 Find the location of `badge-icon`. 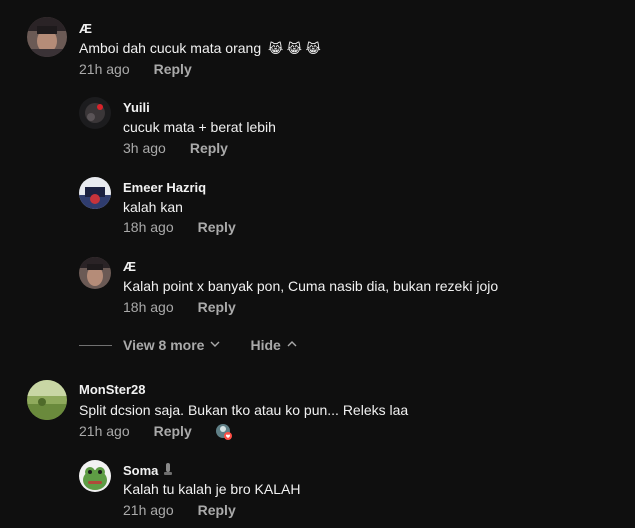

badge-icon is located at coordinates (168, 470).